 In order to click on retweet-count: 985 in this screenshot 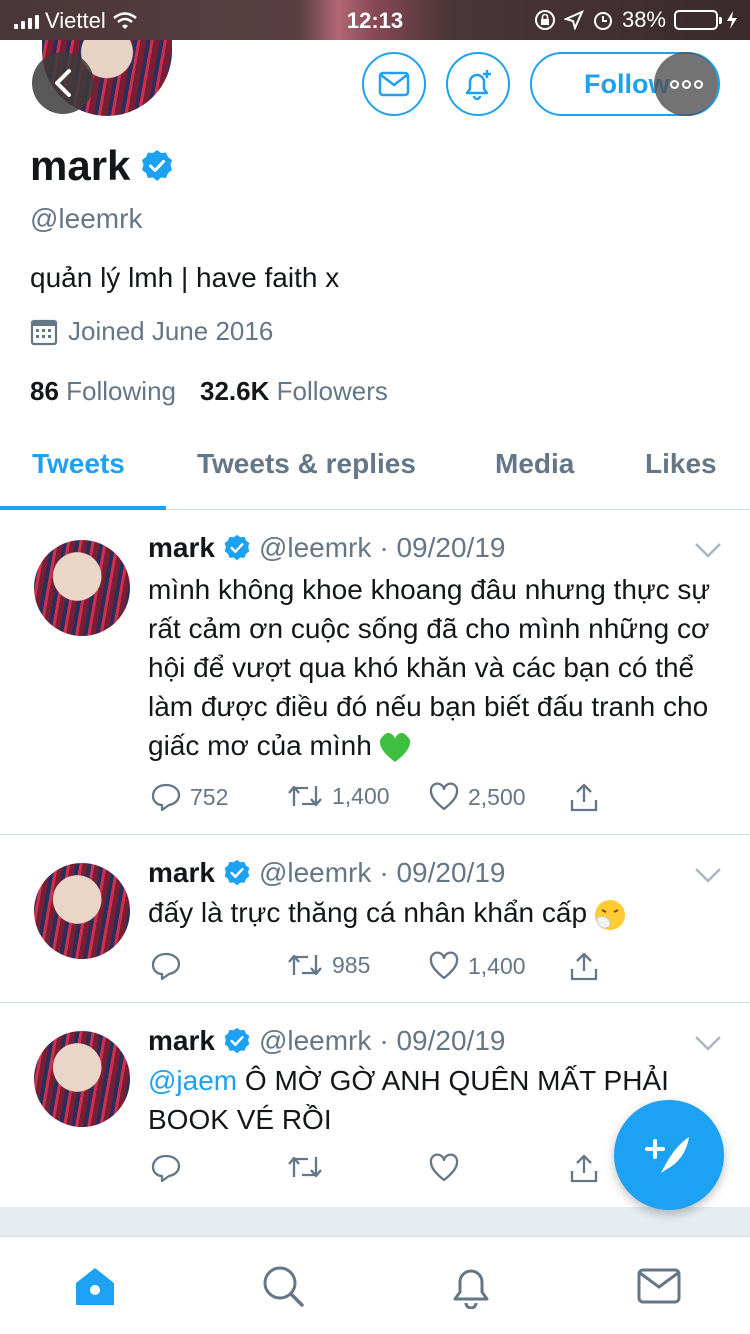, I will do `click(351, 964)`.